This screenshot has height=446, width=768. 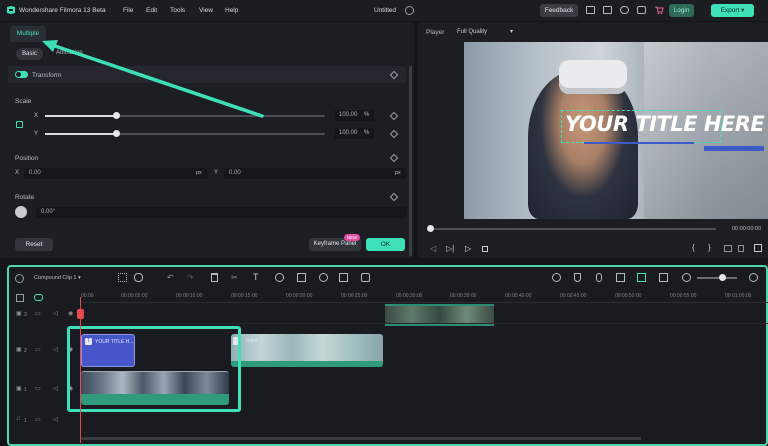 I want to click on ruler-tick: 00:00:35:00, so click(x=463, y=296).